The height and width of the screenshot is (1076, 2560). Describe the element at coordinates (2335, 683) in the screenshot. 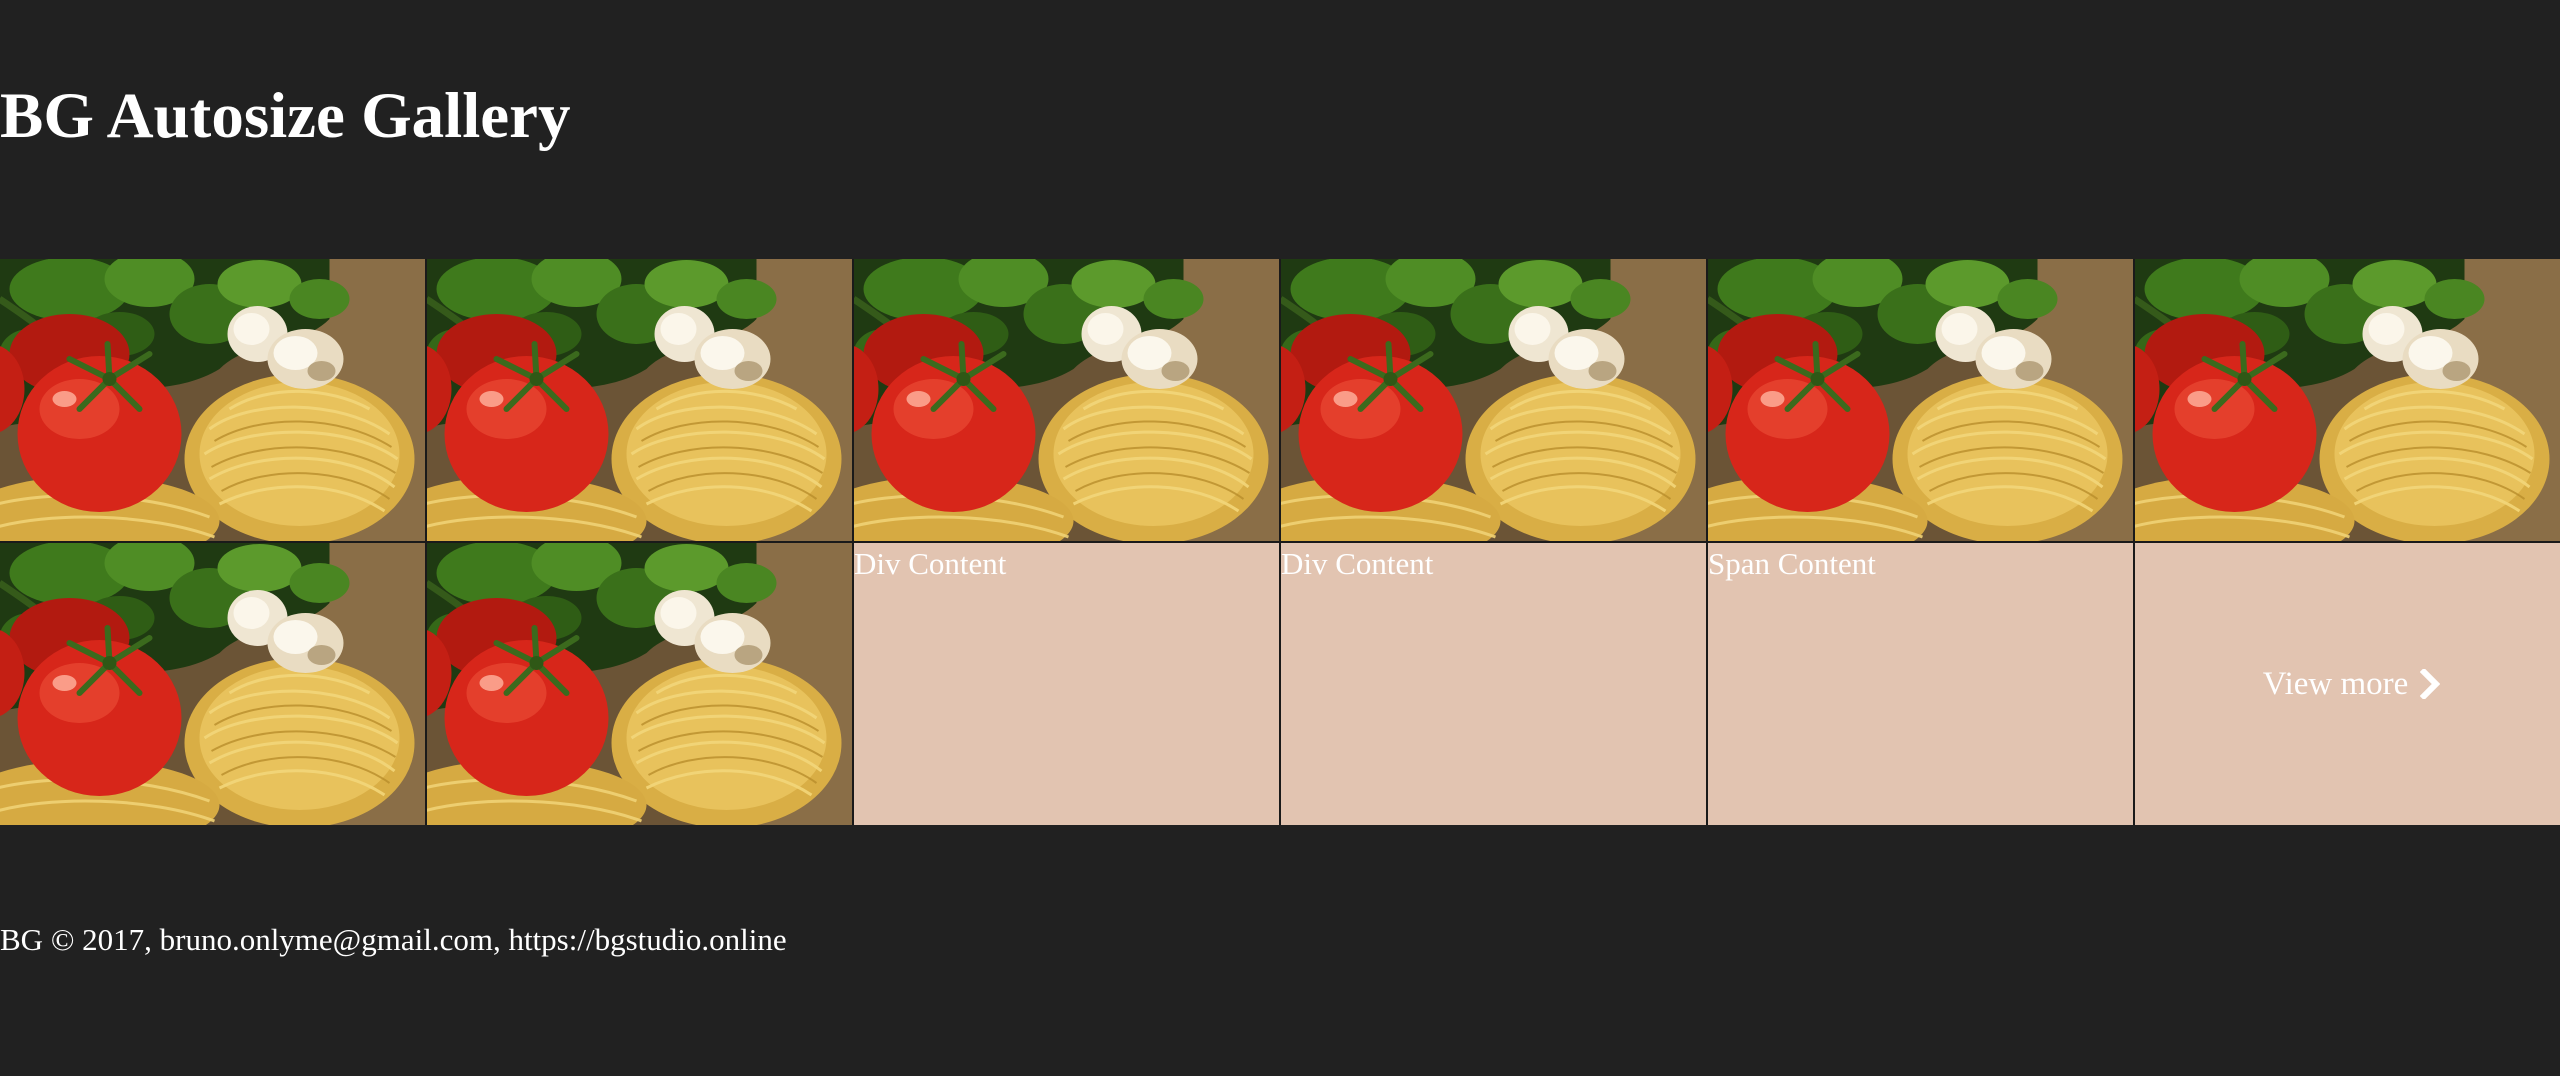

I see `view-more-label: View more` at that location.